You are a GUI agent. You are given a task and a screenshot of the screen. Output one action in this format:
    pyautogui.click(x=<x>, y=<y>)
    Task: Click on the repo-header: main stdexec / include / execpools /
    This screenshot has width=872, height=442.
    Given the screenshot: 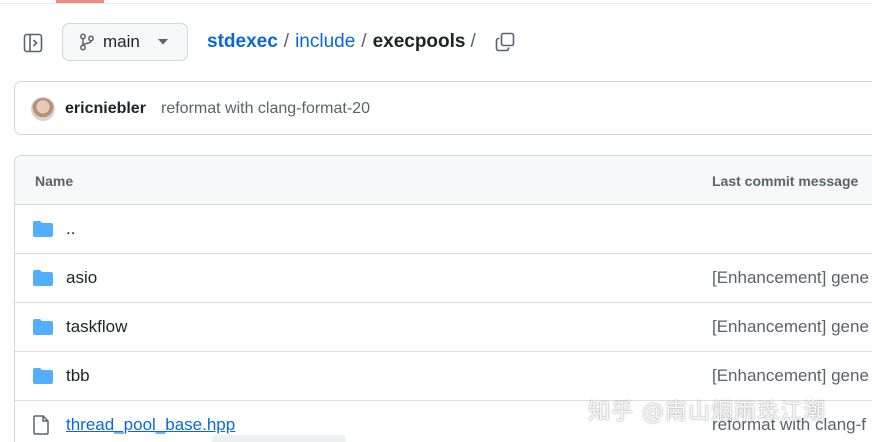 What is the action you would take?
    pyautogui.click(x=436, y=42)
    